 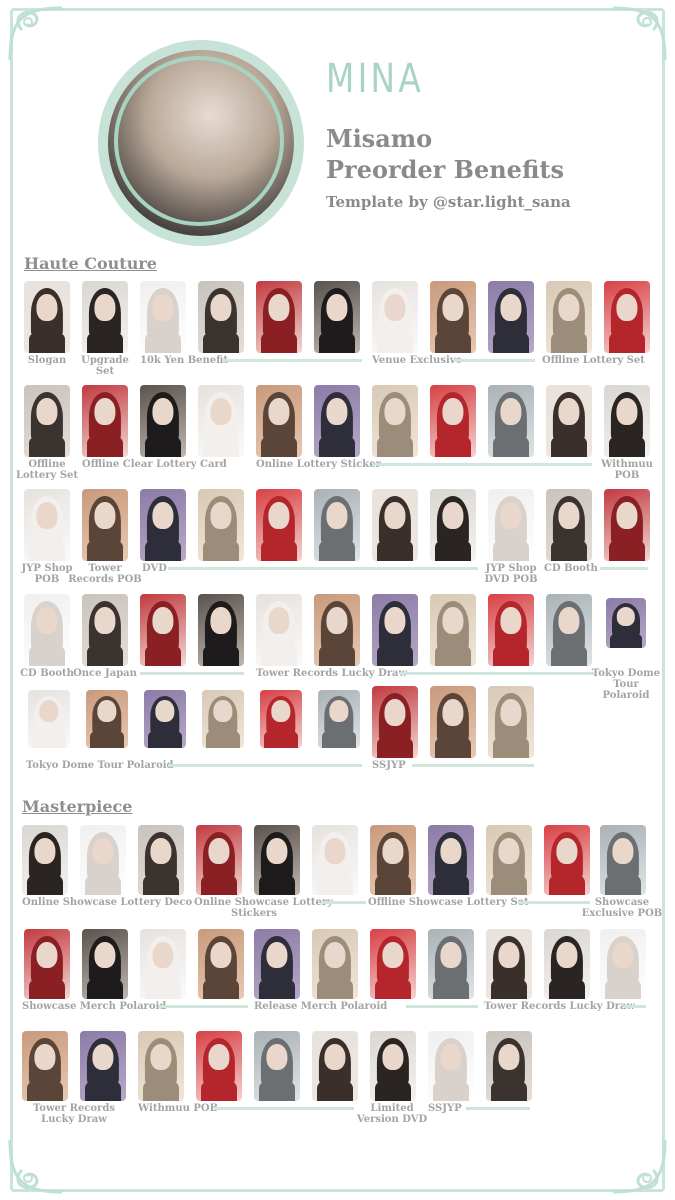 What do you see at coordinates (318, 464) in the screenshot?
I see `caption-online-lottery-sticker: Online Lottery Sticker` at bounding box center [318, 464].